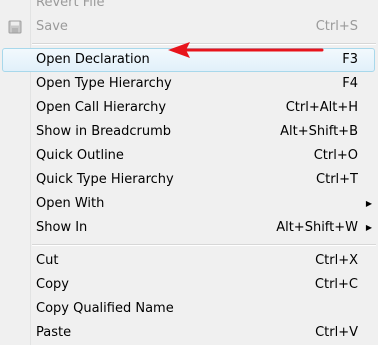 Image resolution: width=378 pixels, height=345 pixels. Describe the element at coordinates (101, 107) in the screenshot. I see `menu-item-label: Open Call Hierarchy` at that location.